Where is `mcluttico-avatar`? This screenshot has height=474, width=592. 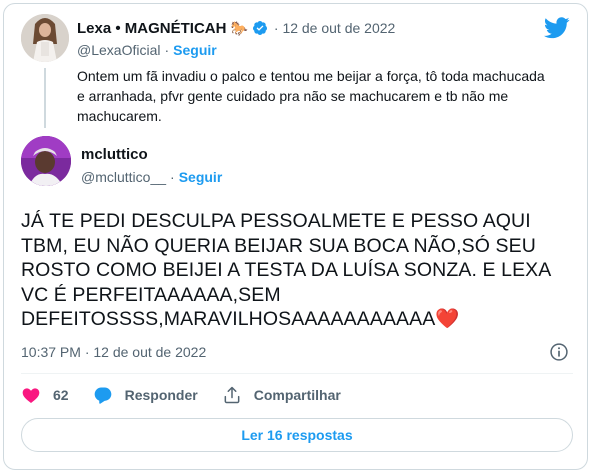
mcluttico-avatar is located at coordinates (46, 161).